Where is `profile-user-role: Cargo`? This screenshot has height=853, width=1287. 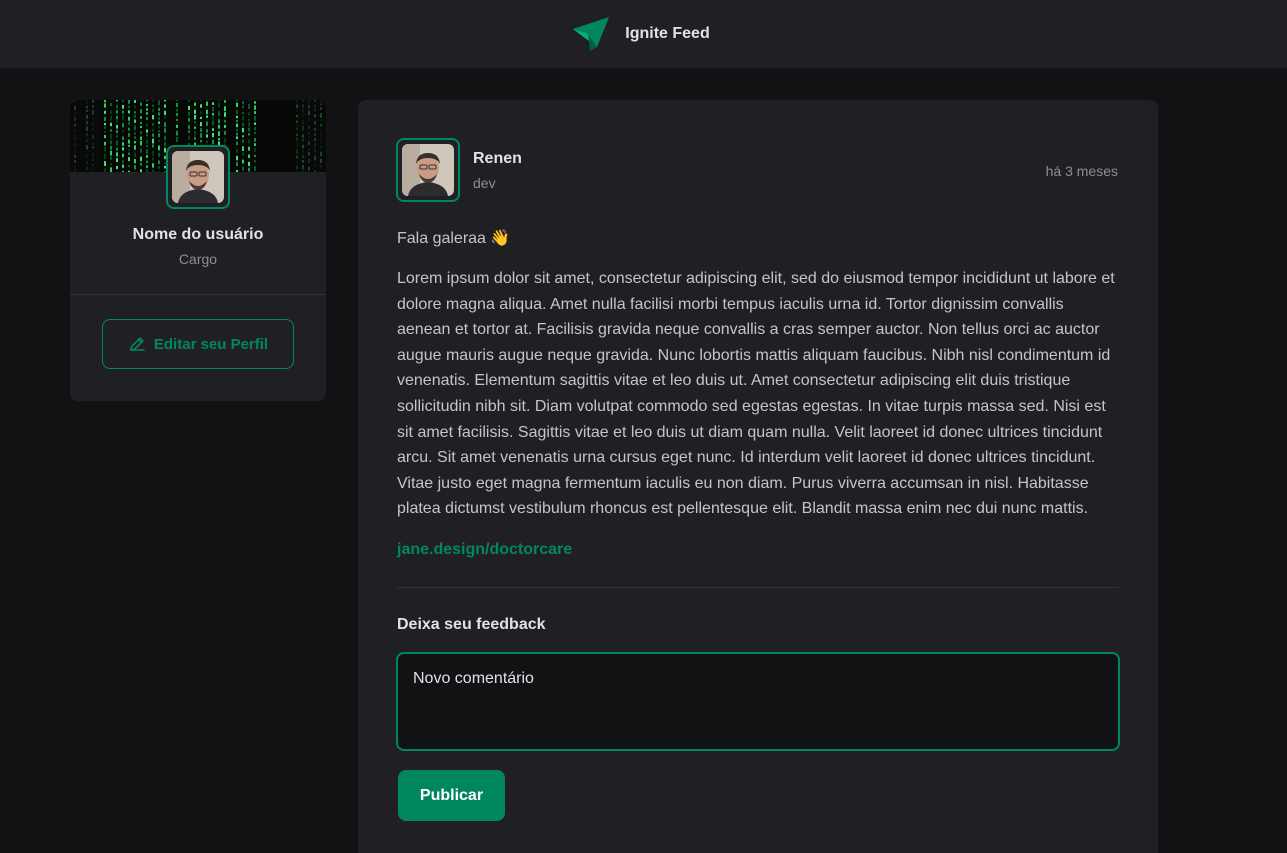
profile-user-role: Cargo is located at coordinates (198, 259).